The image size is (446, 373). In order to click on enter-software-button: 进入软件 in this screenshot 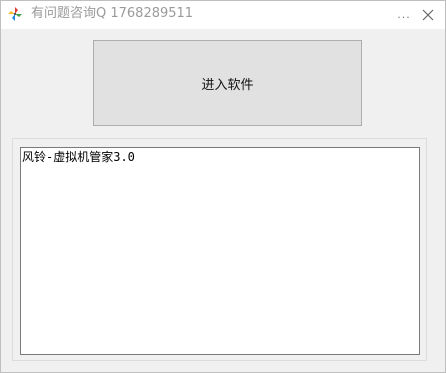, I will do `click(227, 83)`.